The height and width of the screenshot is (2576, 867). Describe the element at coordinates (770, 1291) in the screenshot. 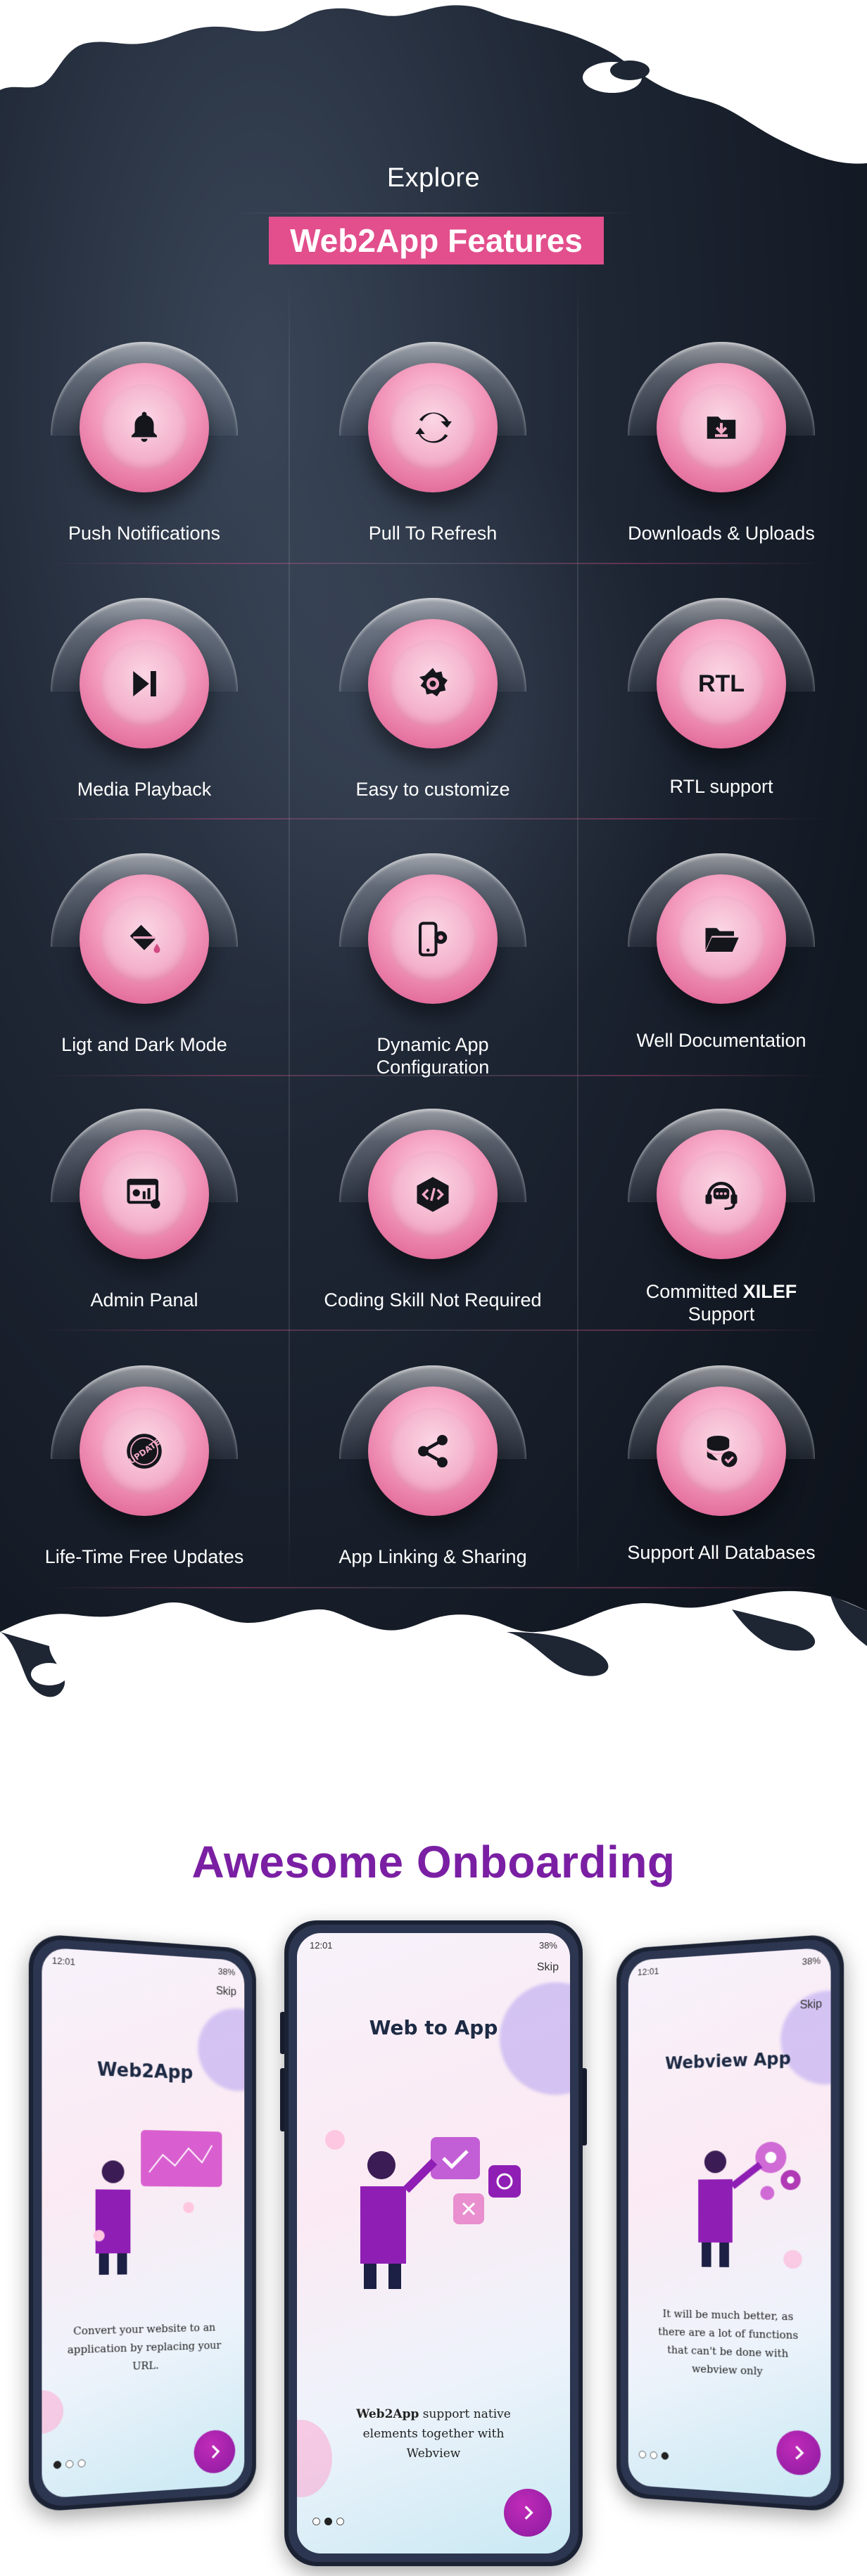

I see `brand-name: XILEF` at that location.